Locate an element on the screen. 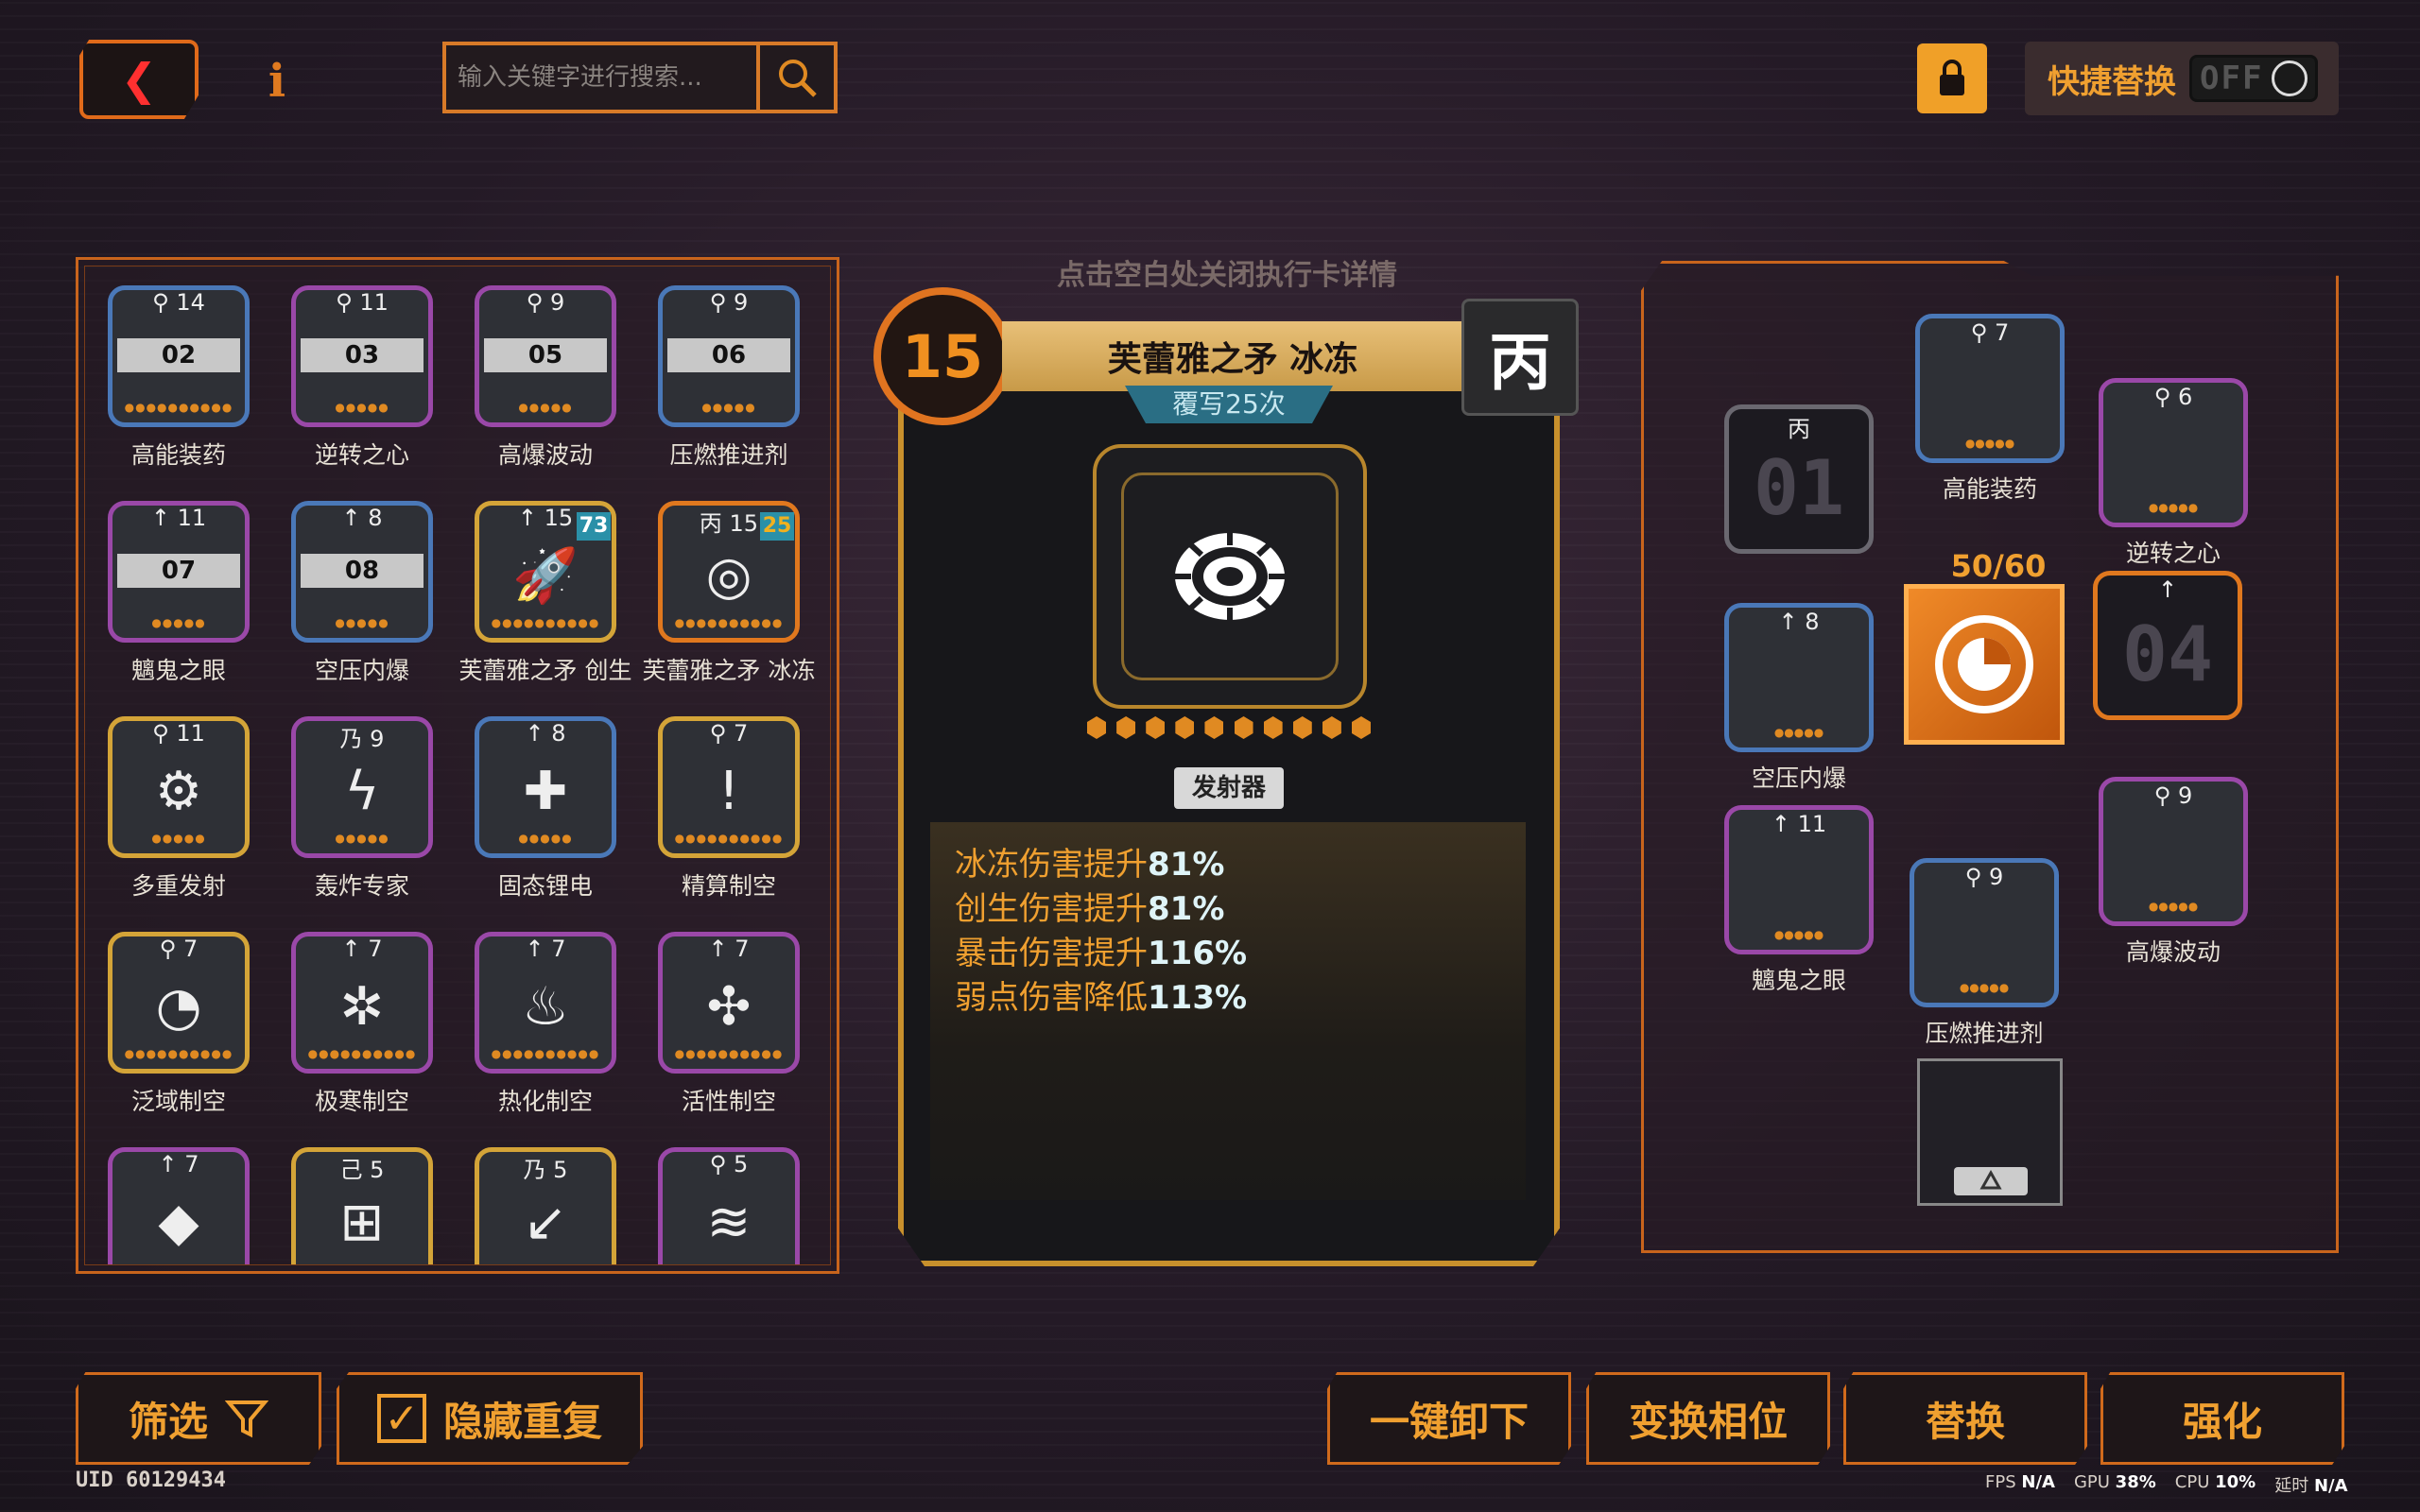 The height and width of the screenshot is (1512, 2420). stat-list: 冰冻伤害提升81% 创生伤害提升81% 暴击伤害提升116% 弱点伤害降低113% is located at coordinates (1228, 1011).